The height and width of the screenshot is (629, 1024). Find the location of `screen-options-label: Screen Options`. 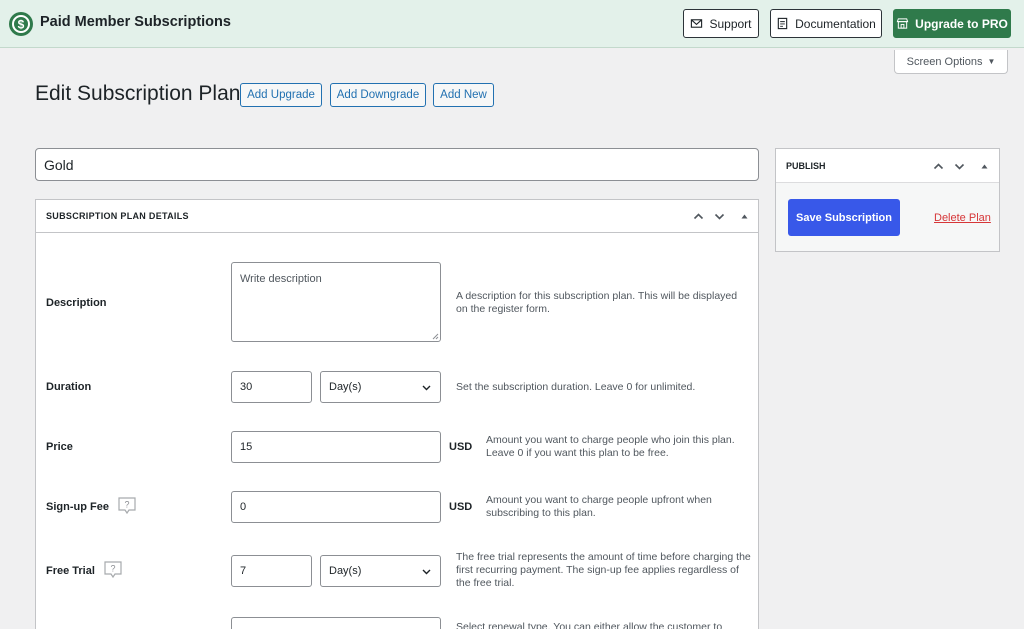

screen-options-label: Screen Options is located at coordinates (944, 61).